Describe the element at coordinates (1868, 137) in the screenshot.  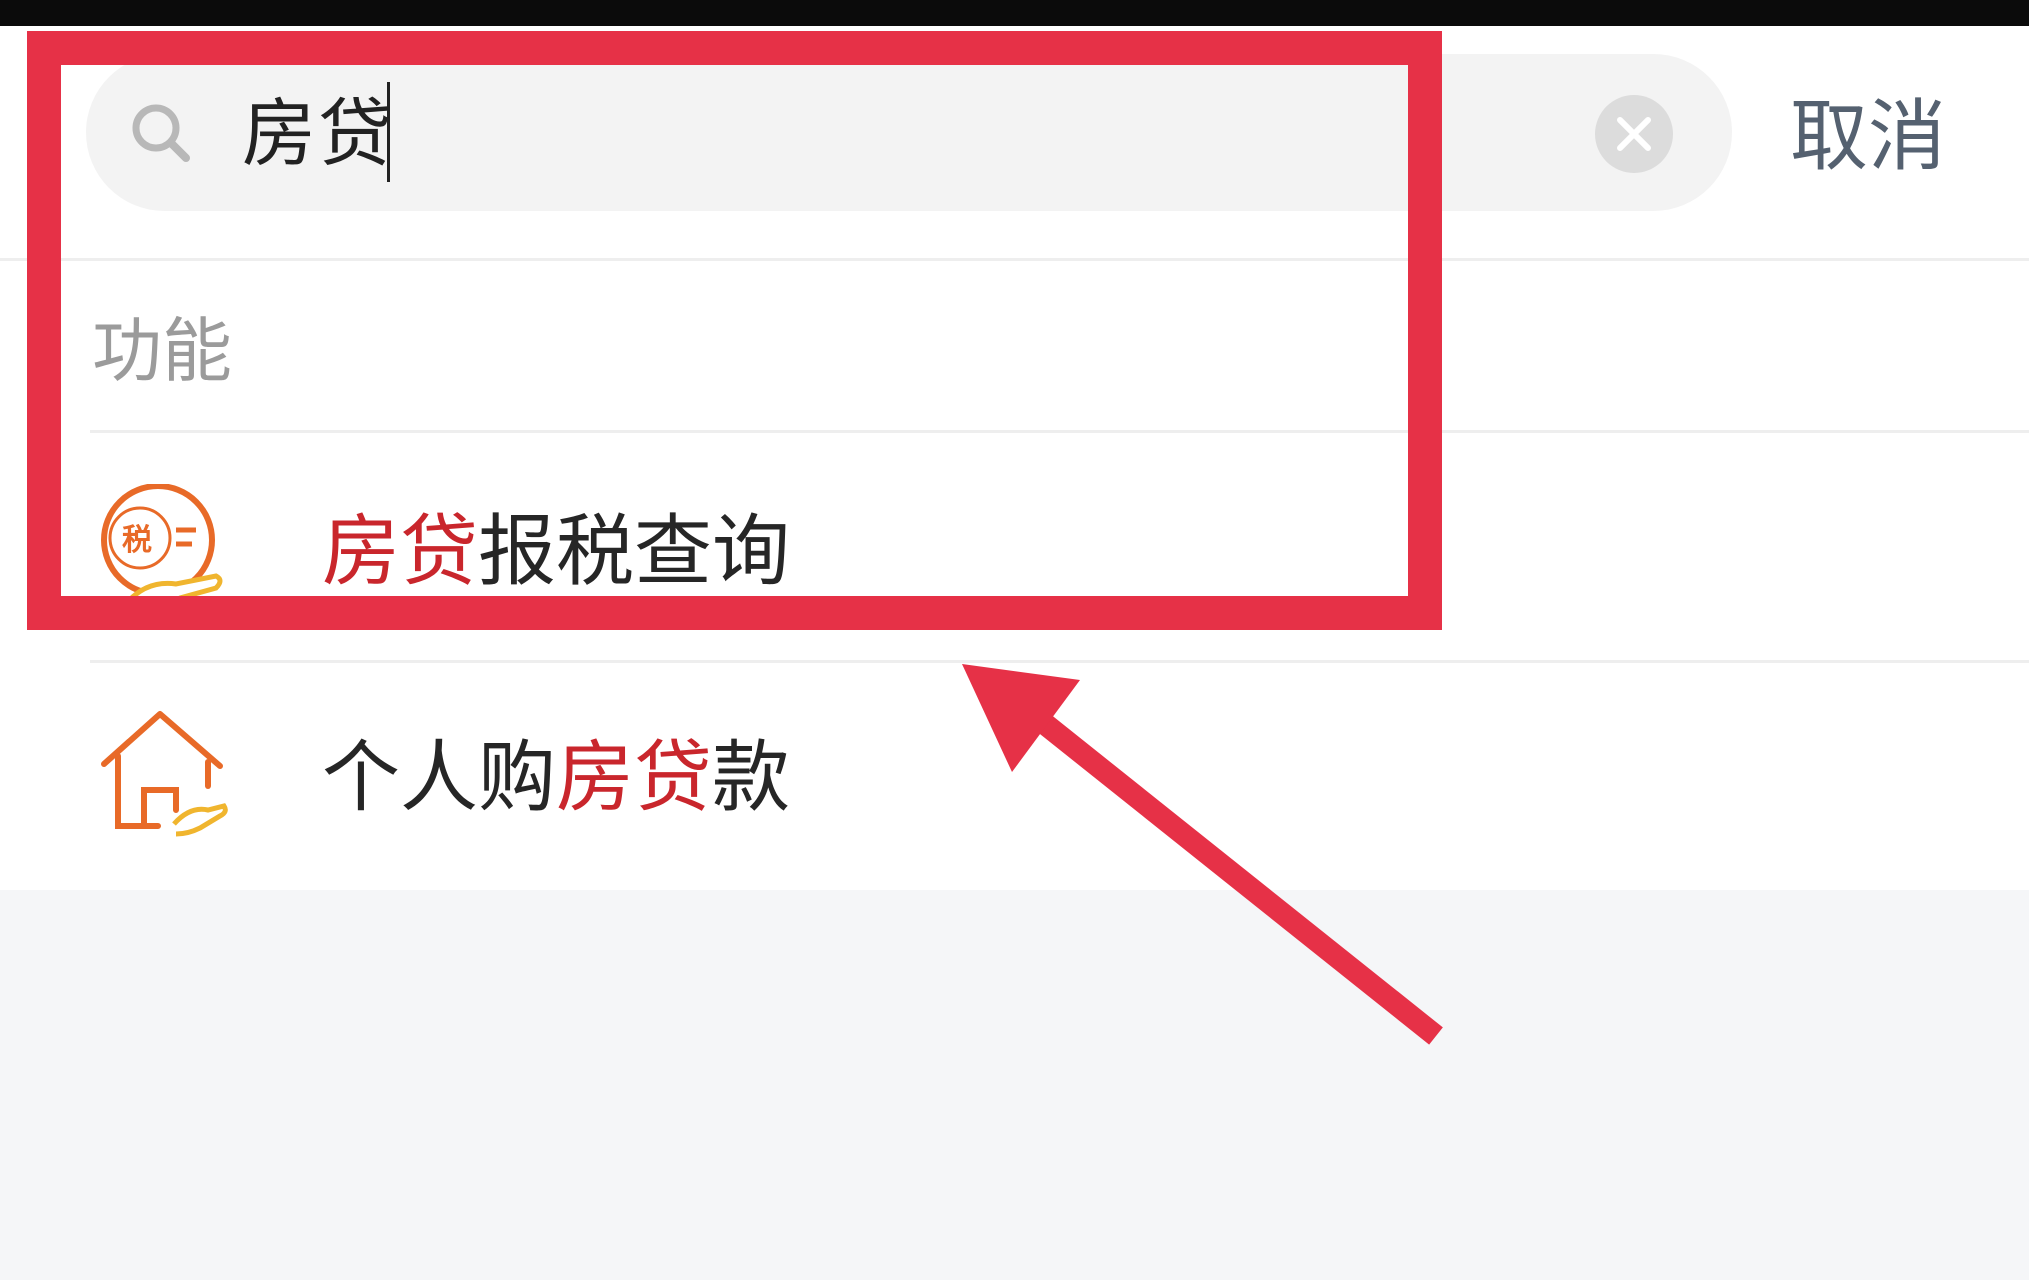
I see `cancel-button: 取消` at that location.